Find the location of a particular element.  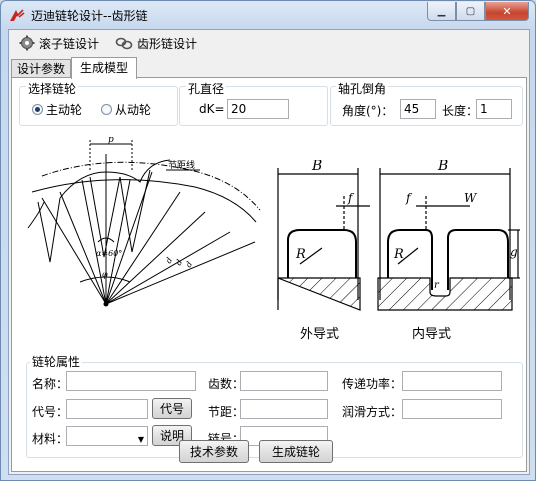

chamfer-angle-label: 角度(°)： is located at coordinates (368, 111).